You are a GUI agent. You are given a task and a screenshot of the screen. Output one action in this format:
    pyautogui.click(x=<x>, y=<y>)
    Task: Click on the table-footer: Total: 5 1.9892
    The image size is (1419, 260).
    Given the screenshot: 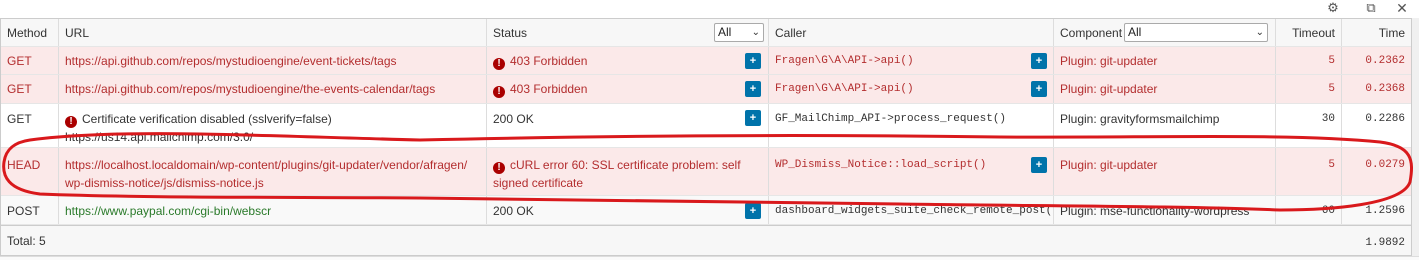 What is the action you would take?
    pyautogui.click(x=706, y=240)
    